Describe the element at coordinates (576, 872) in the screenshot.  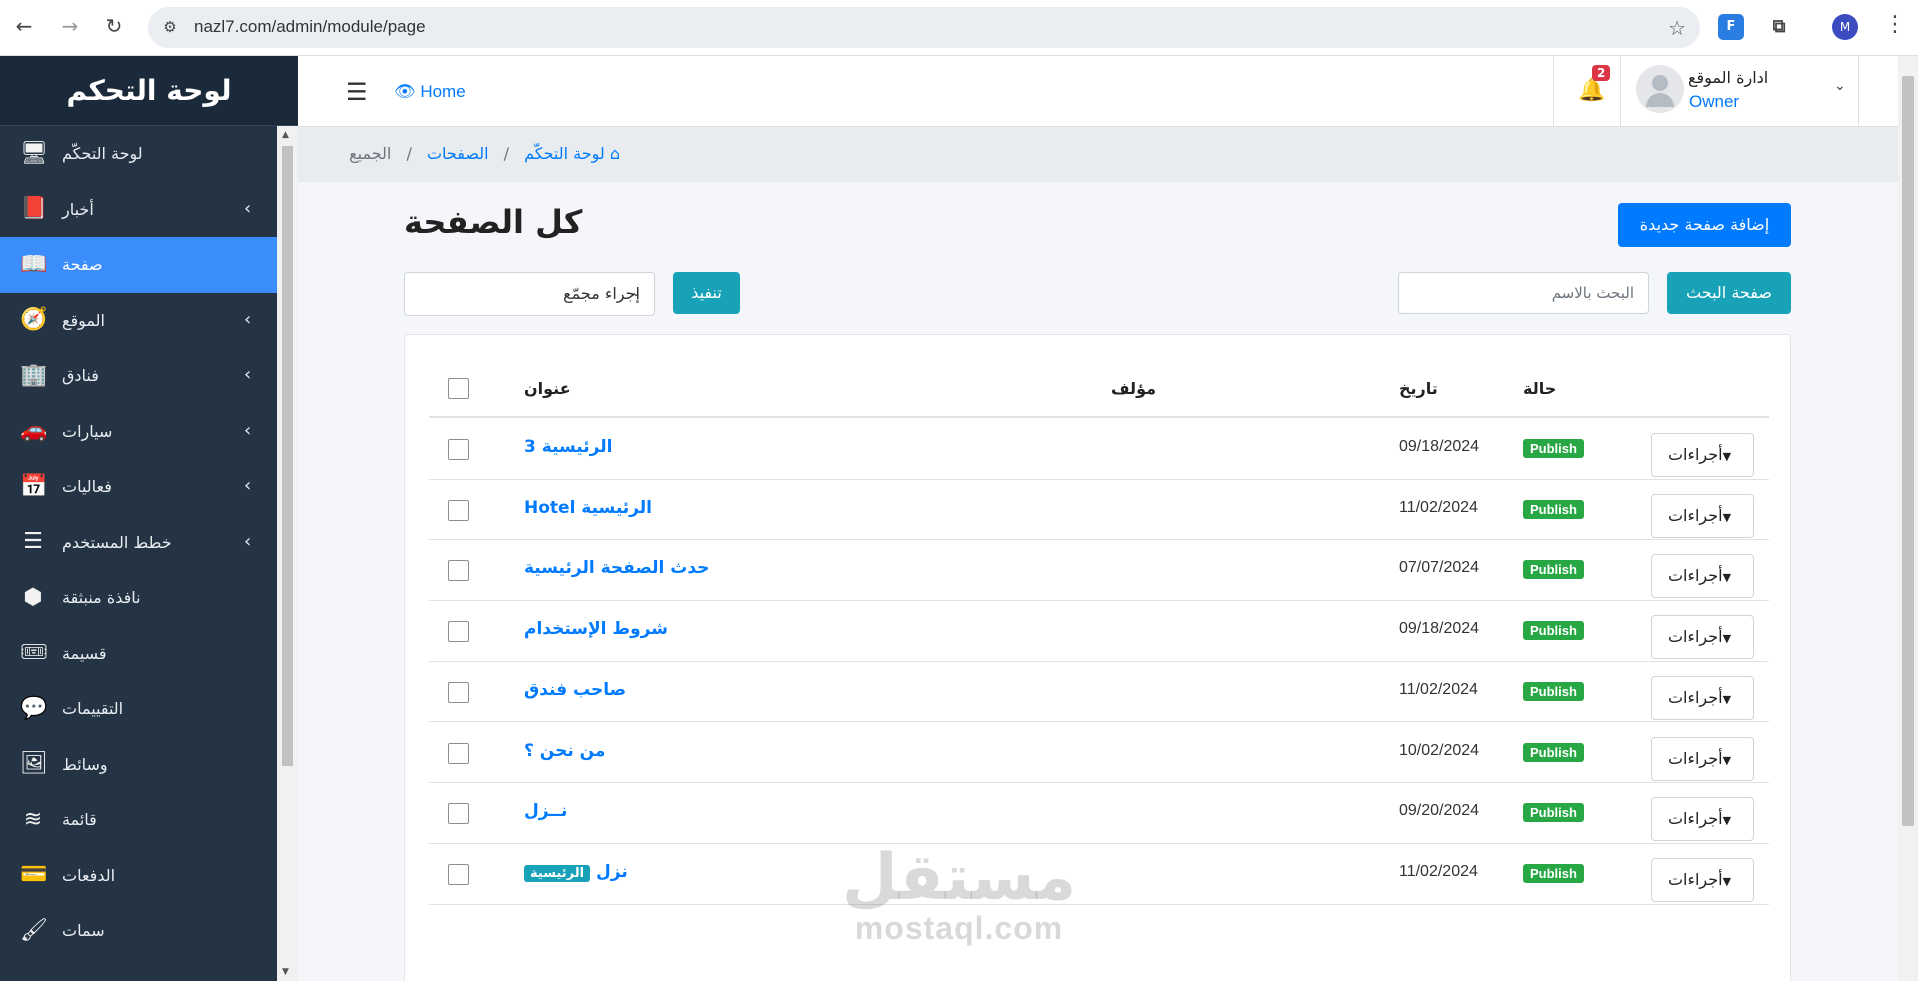
I see `page-title-link: نزل الرئيسية` at that location.